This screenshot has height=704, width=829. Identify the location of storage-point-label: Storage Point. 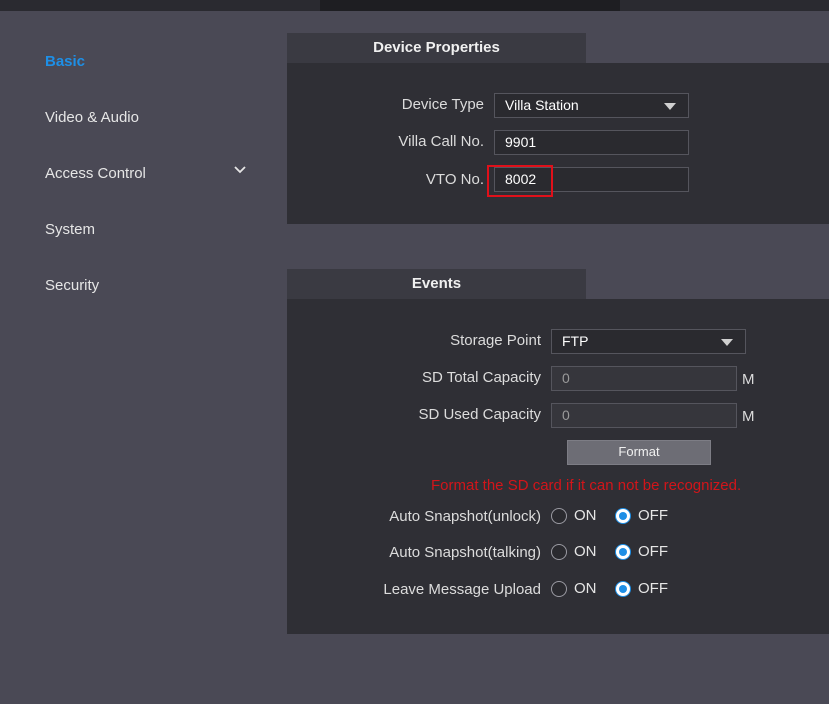
(495, 340).